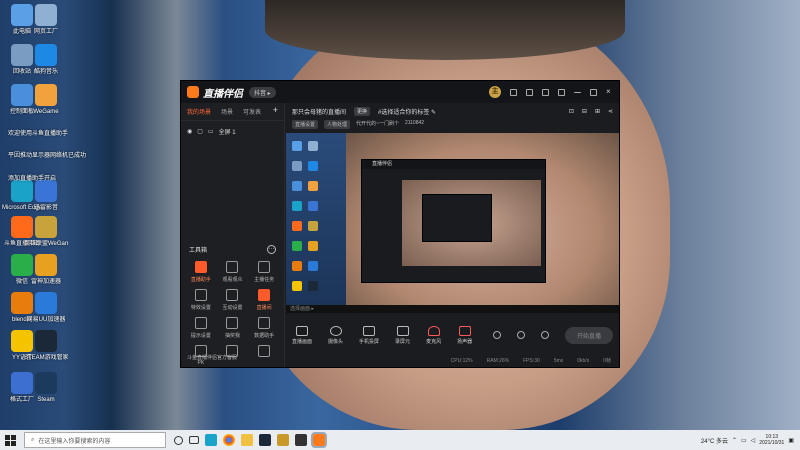  I want to click on tab-publish: 可发表, so click(252, 111).